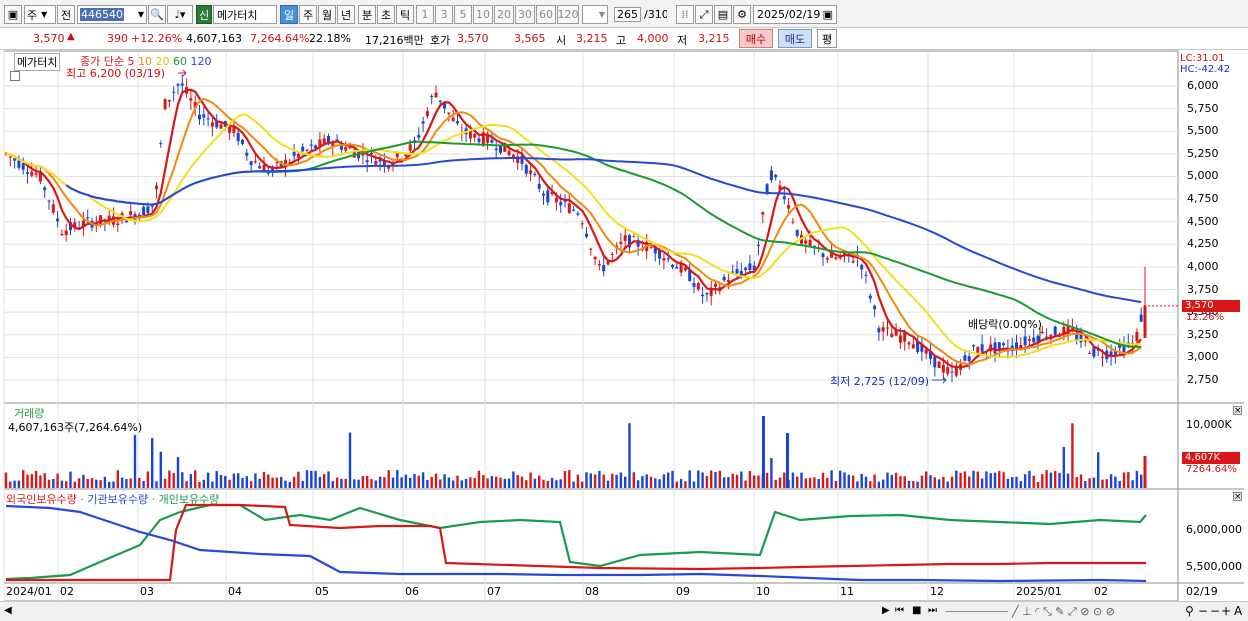 The image size is (1248, 621). Describe the element at coordinates (568, 14) in the screenshot. I see `tick-120-button: 120` at that location.